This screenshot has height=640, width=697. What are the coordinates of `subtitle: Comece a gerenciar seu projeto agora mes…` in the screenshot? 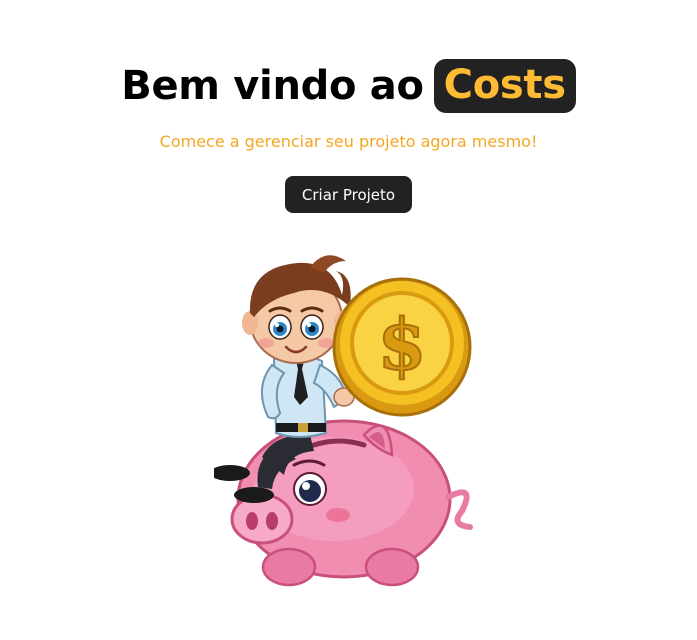 It's located at (348, 141).